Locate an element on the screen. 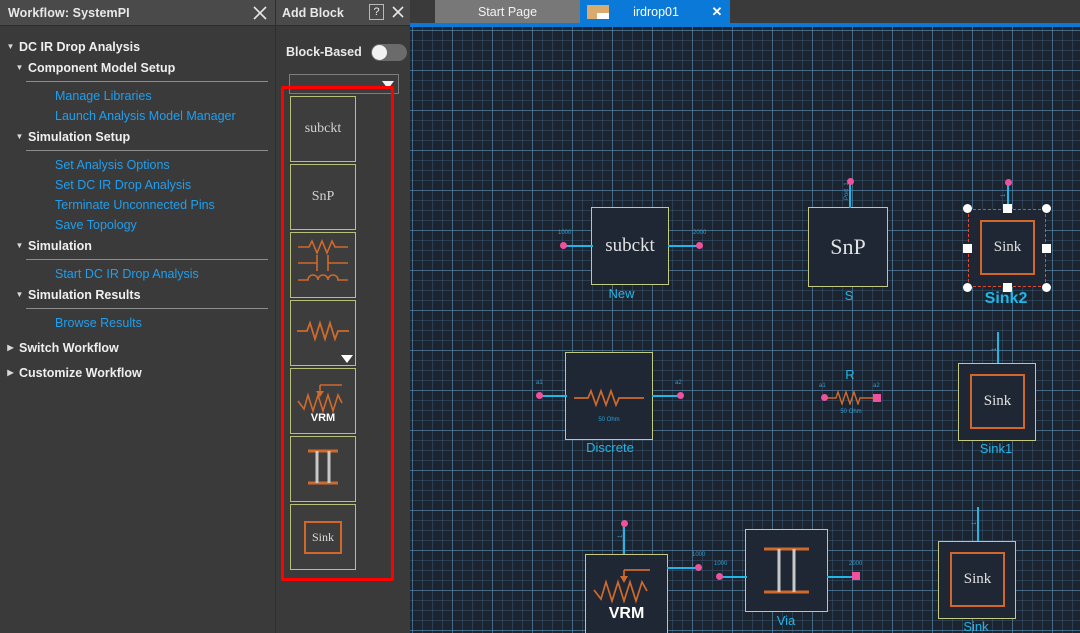 Image resolution: width=1080 pixels, height=633 pixels. block-caption: R is located at coordinates (850, 374).